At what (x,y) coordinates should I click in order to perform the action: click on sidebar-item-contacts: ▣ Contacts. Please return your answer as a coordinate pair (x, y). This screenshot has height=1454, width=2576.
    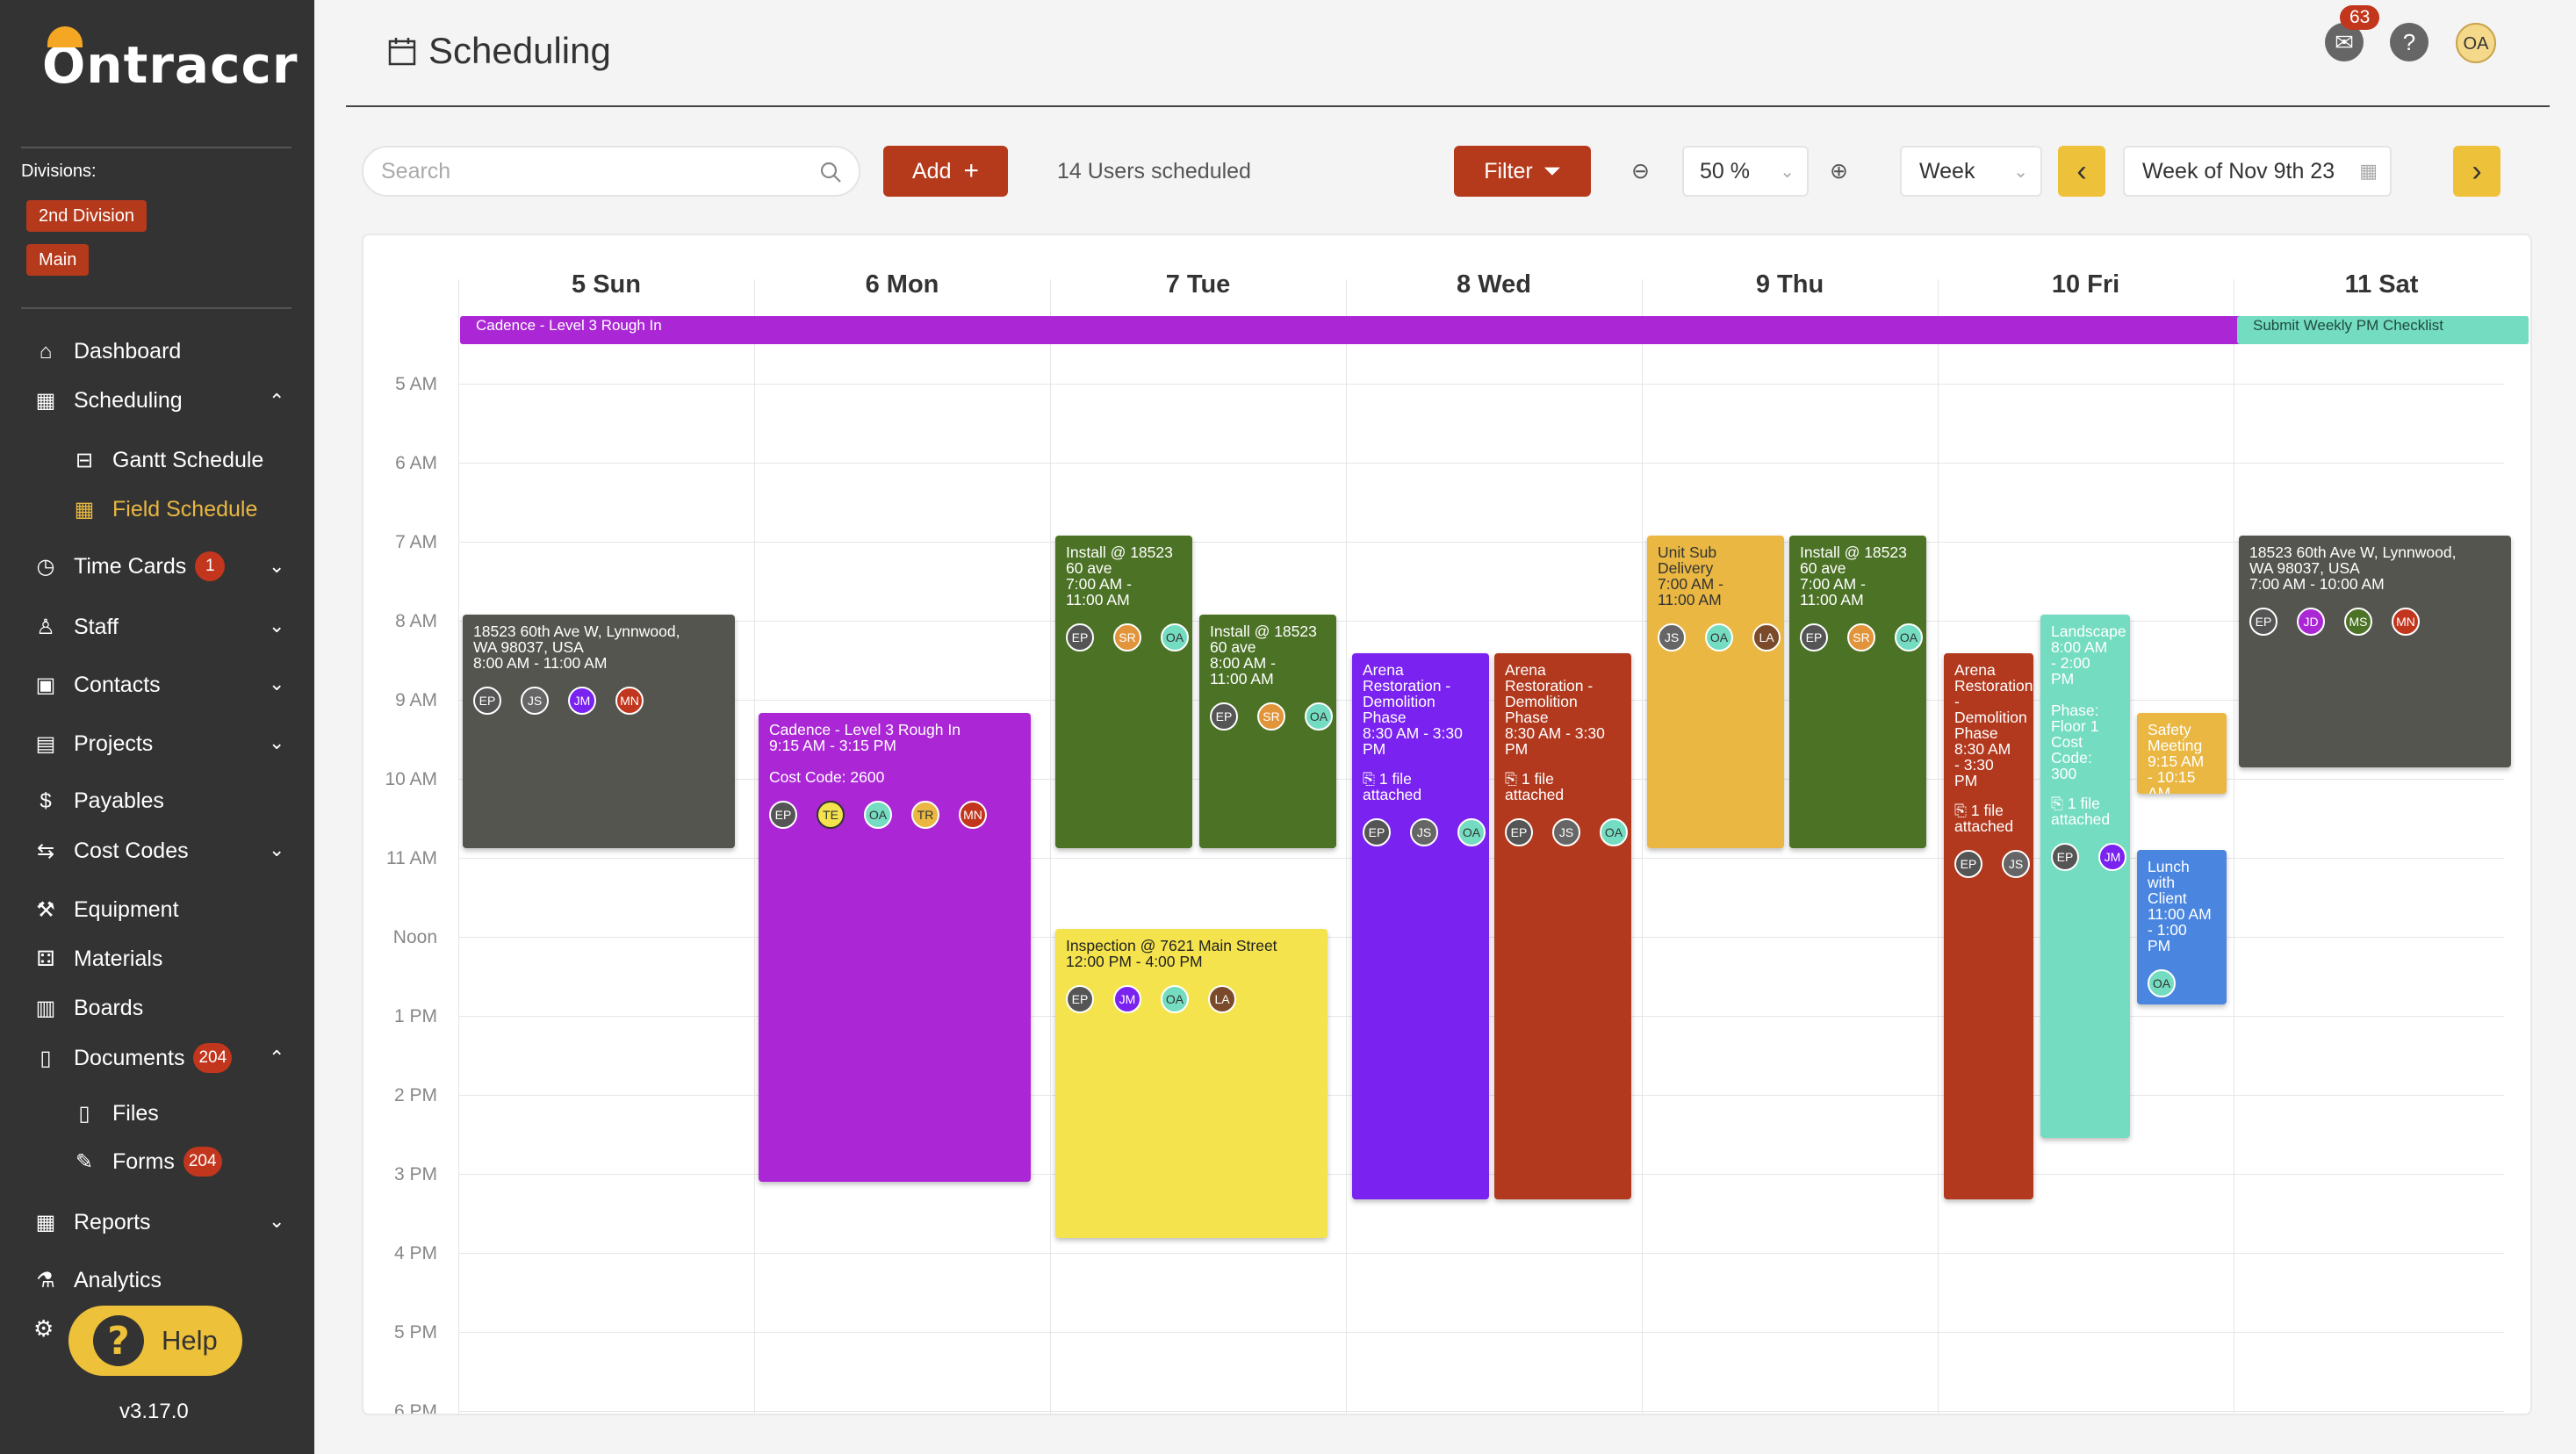
    Looking at the image, I should click on (97, 685).